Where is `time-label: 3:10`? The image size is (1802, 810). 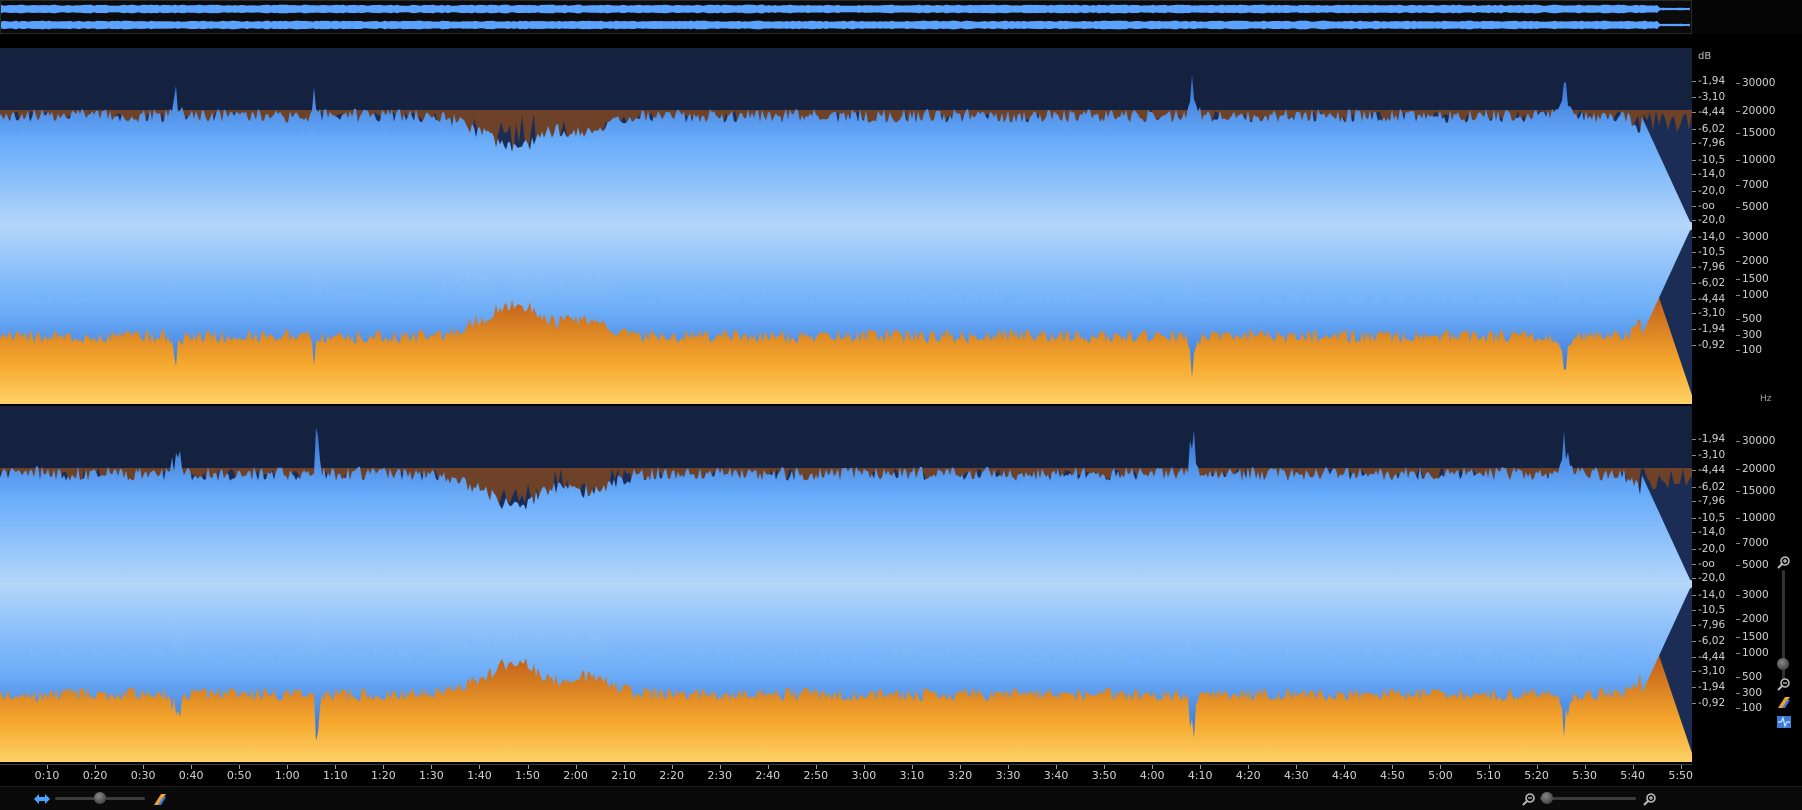
time-label: 3:10 is located at coordinates (912, 775).